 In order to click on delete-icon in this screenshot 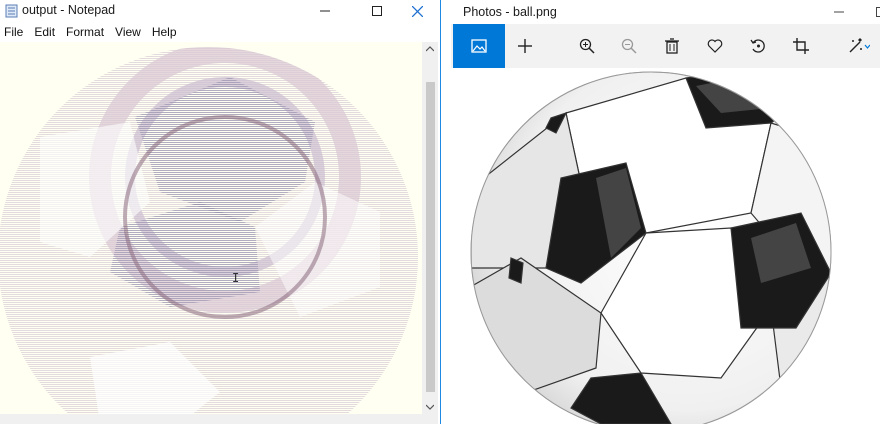, I will do `click(672, 46)`.